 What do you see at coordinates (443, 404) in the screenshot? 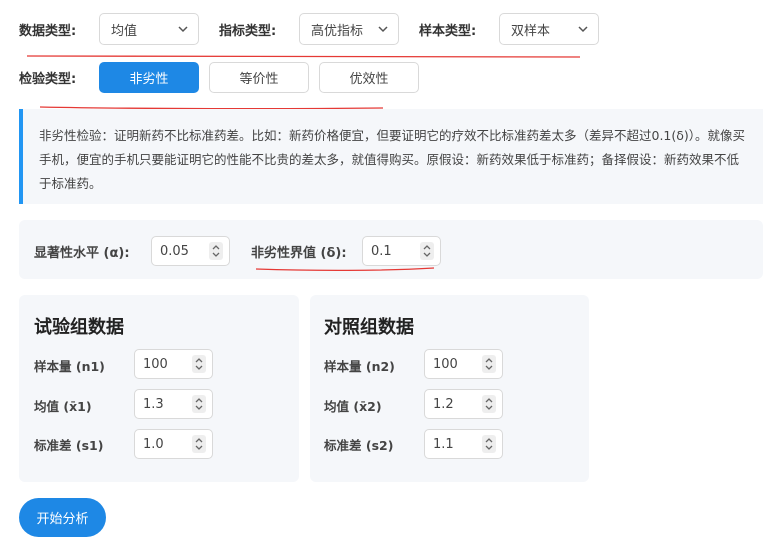
I see `mean2-value: 1.2` at bounding box center [443, 404].